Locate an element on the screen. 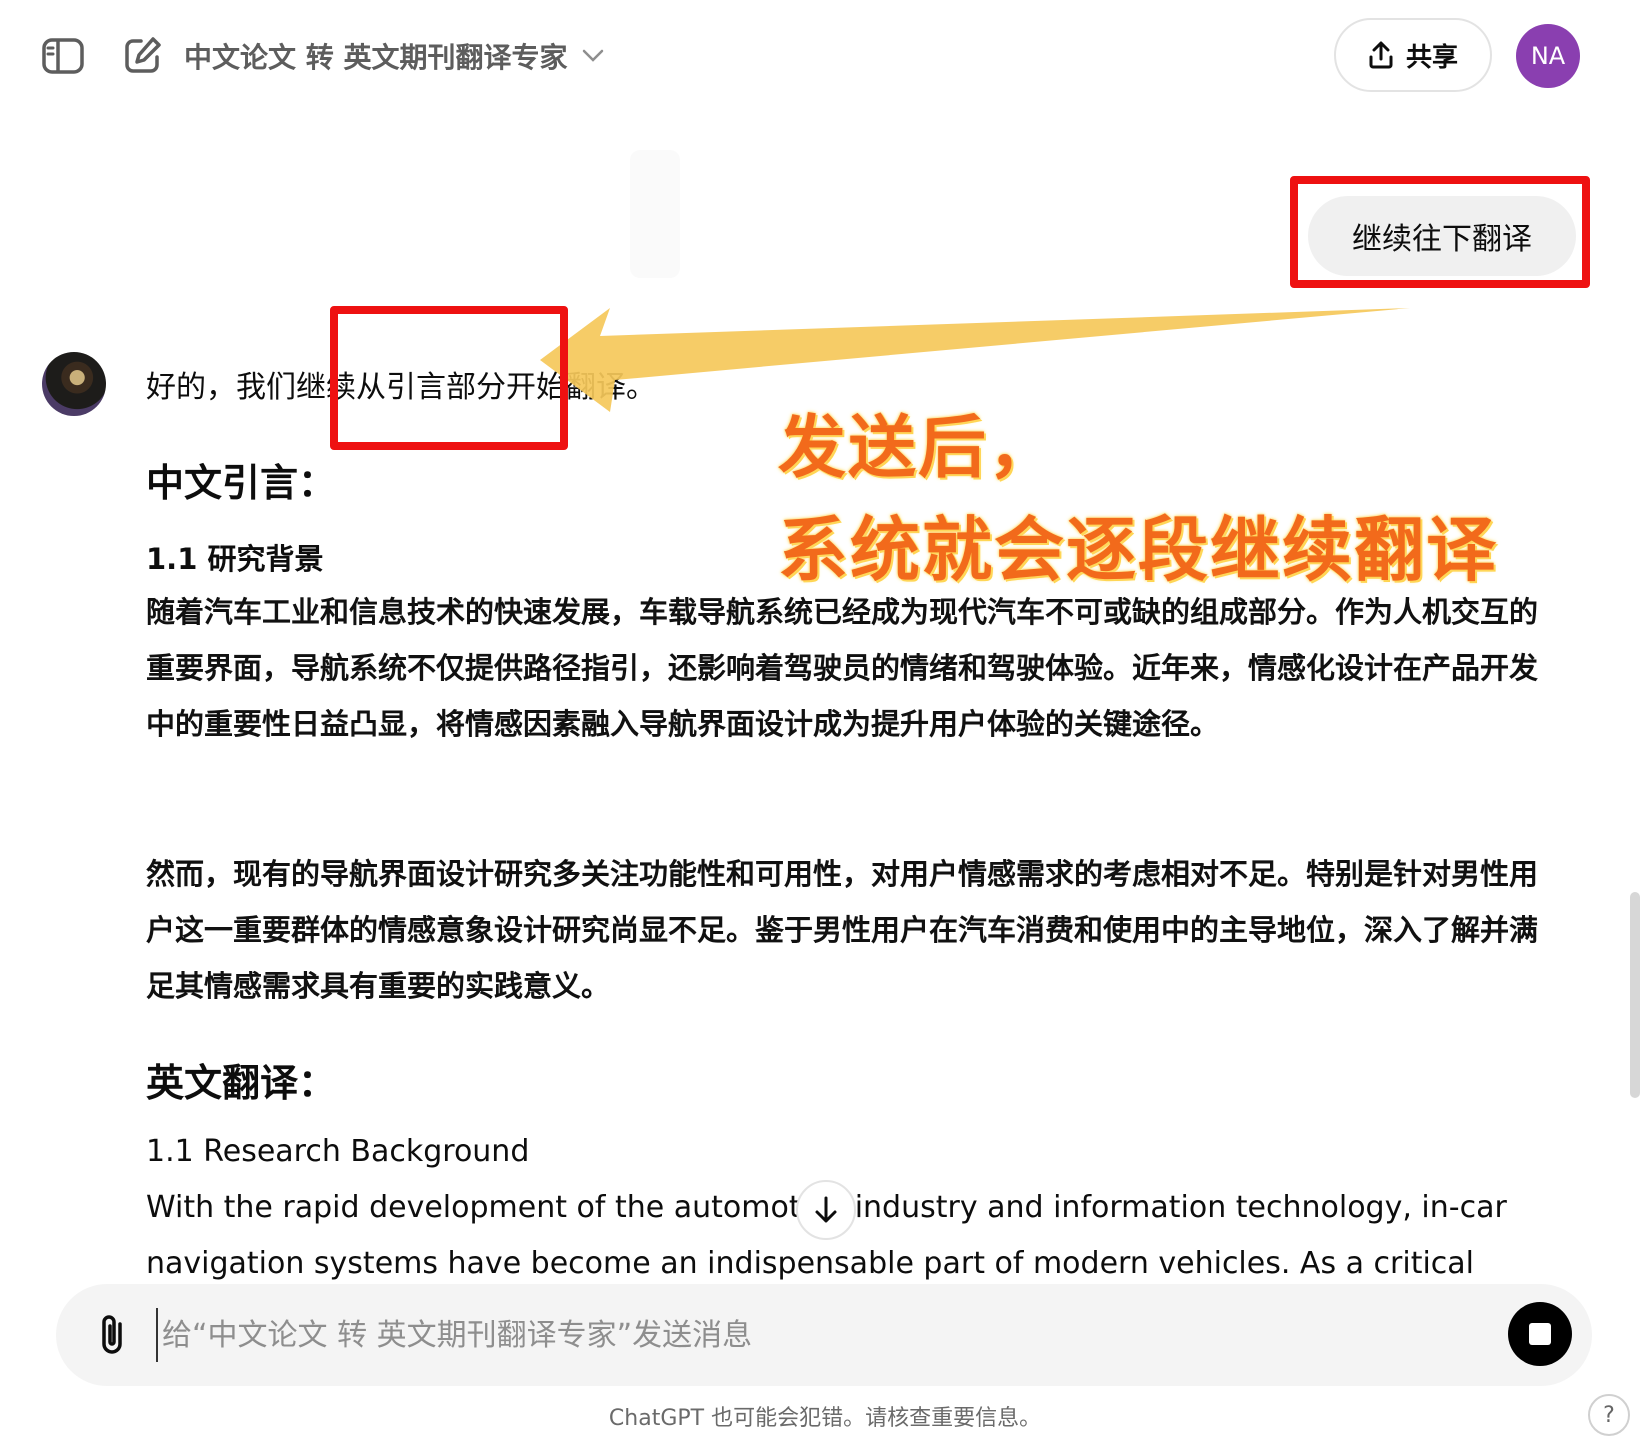  paperclip-icon is located at coordinates (114, 1335).